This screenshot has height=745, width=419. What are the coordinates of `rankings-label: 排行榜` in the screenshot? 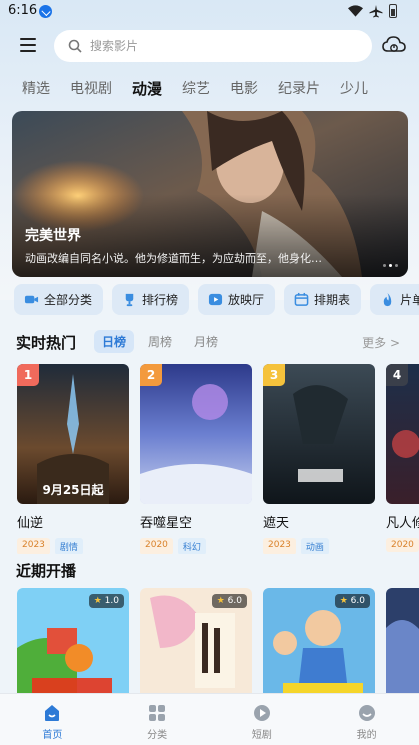 It's located at (160, 300).